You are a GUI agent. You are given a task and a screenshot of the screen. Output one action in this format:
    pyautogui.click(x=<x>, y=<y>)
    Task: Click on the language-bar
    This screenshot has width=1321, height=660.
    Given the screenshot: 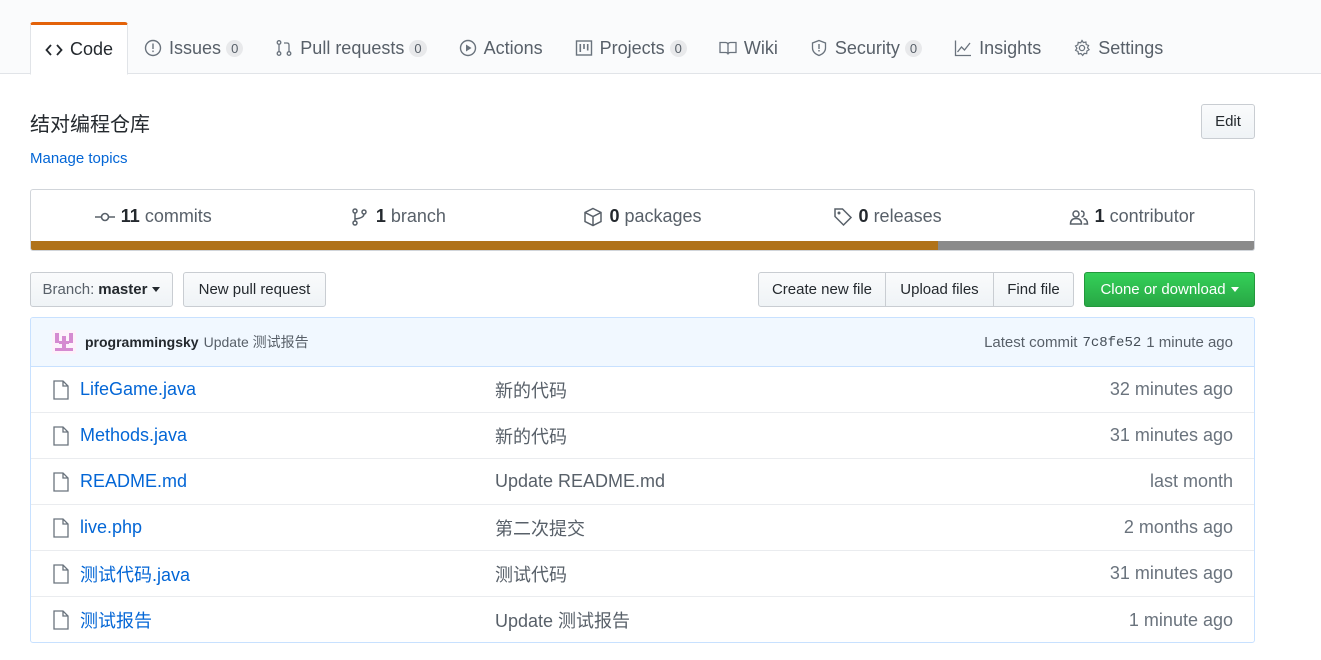 What is the action you would take?
    pyautogui.click(x=642, y=245)
    